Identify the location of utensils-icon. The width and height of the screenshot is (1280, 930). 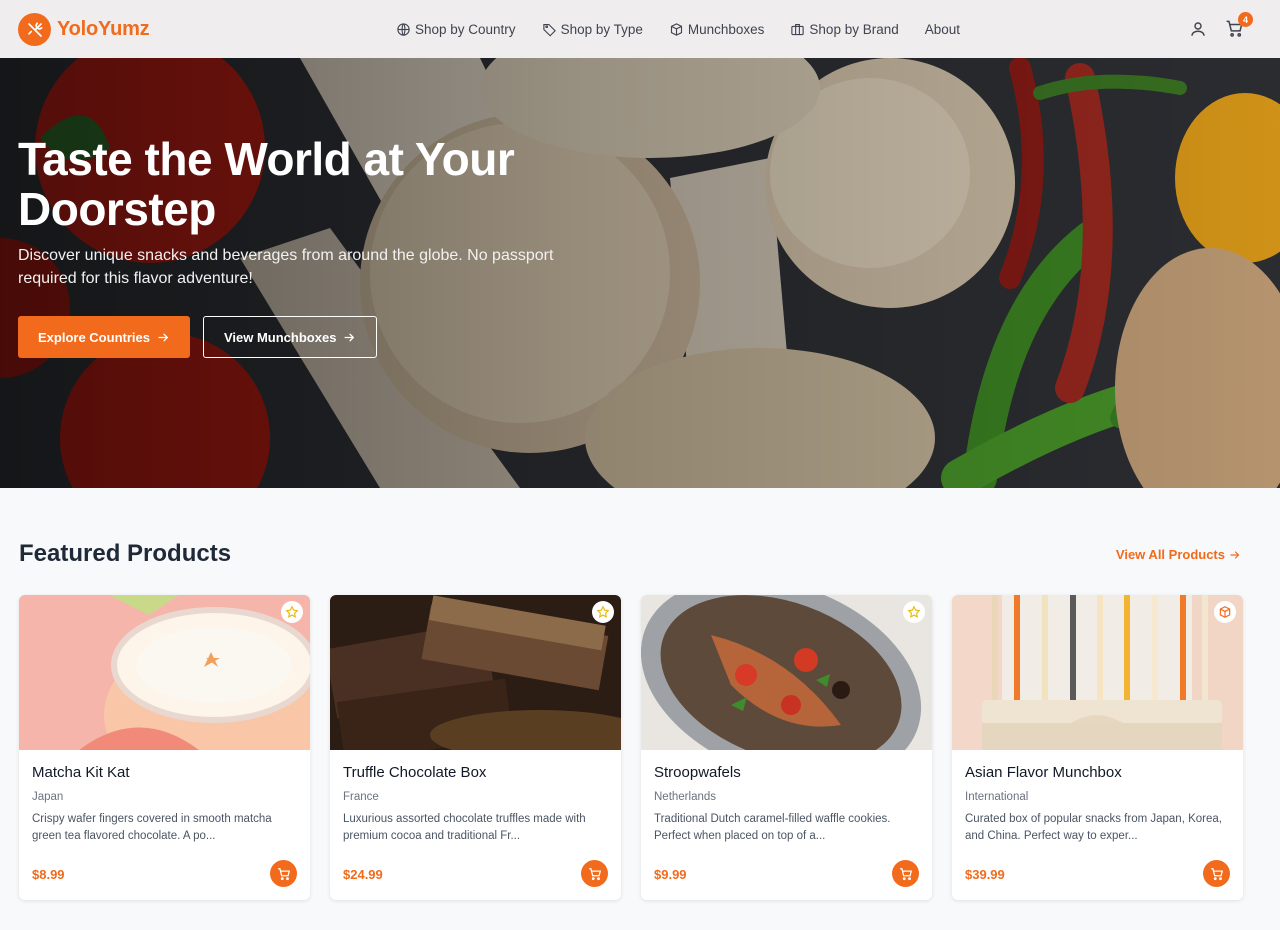
(34, 29).